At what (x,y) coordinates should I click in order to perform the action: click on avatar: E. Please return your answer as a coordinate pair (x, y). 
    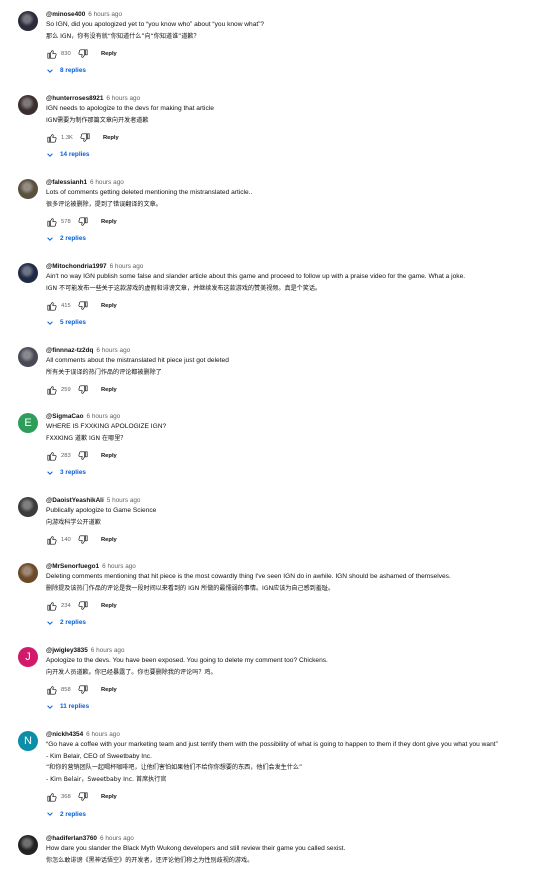
    Looking at the image, I should click on (28, 423).